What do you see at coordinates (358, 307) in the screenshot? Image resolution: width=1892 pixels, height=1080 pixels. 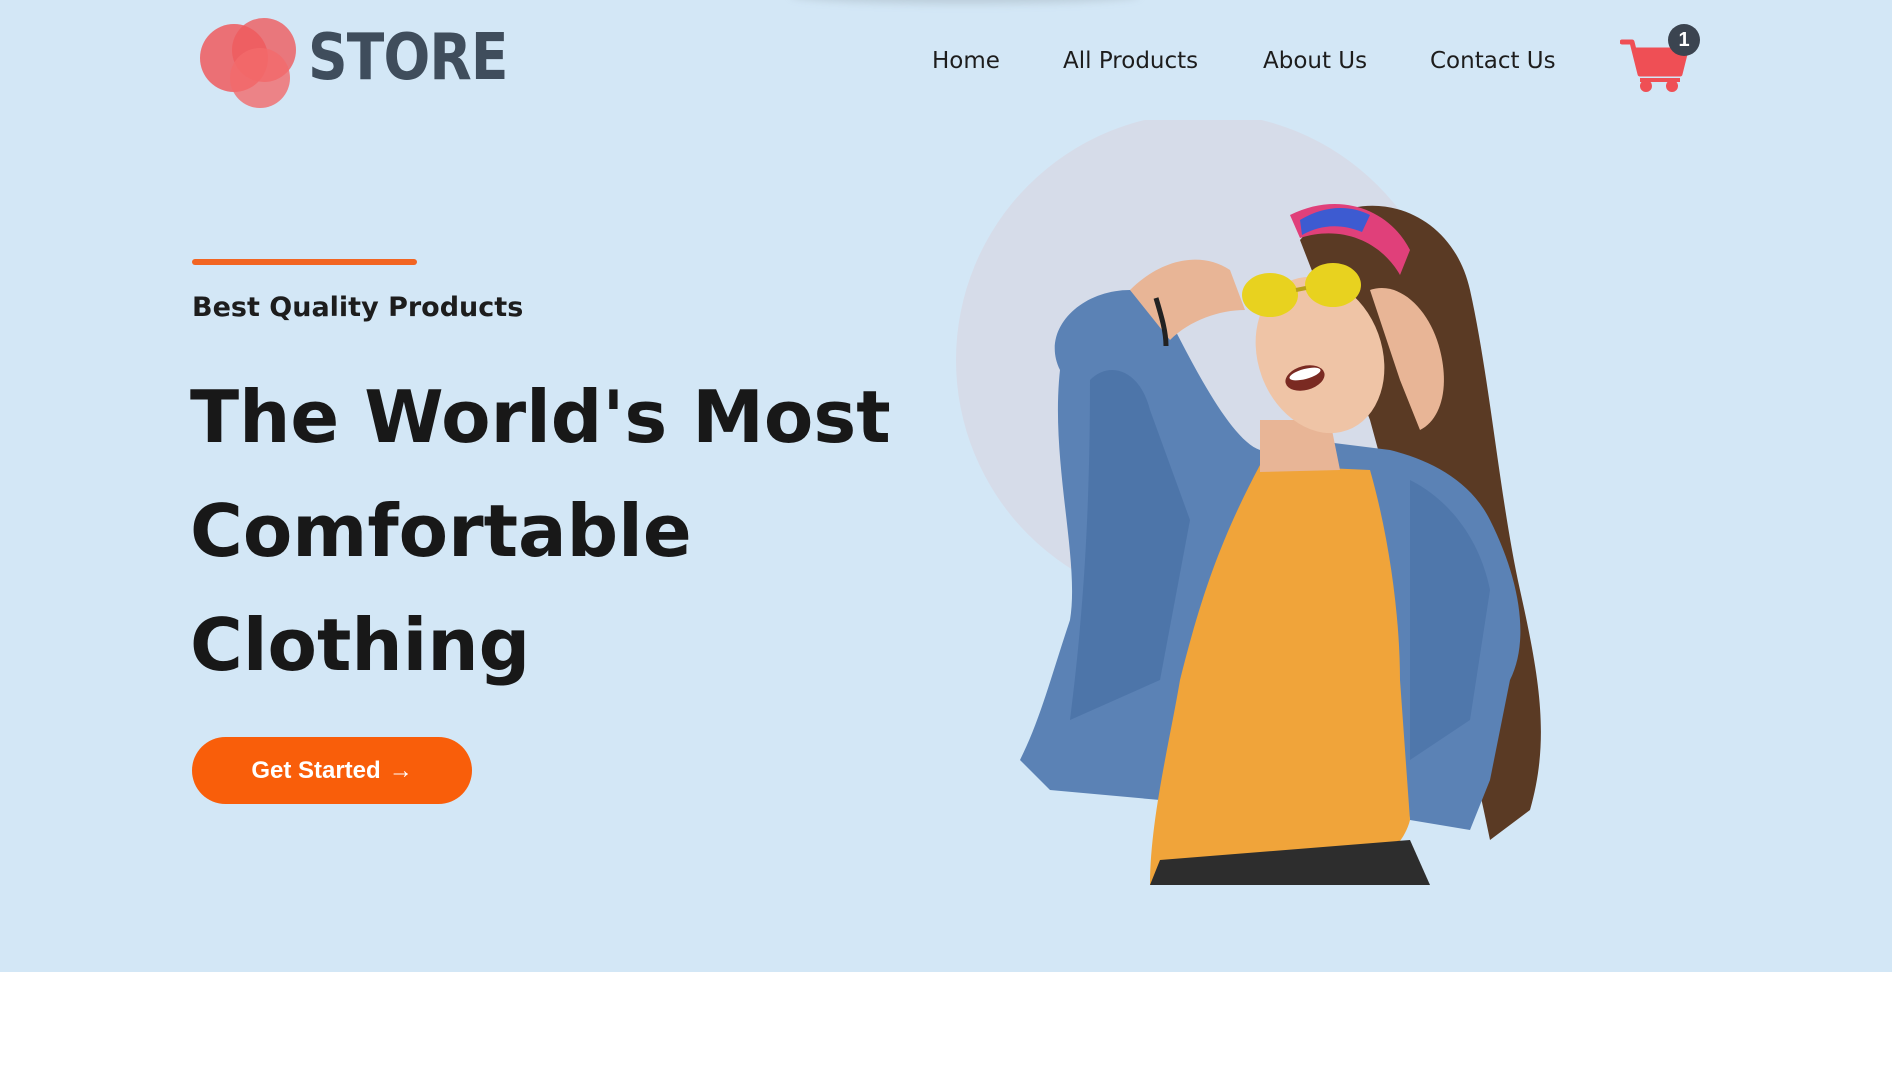 I see `hero-eyebrow: Best Quality Products` at bounding box center [358, 307].